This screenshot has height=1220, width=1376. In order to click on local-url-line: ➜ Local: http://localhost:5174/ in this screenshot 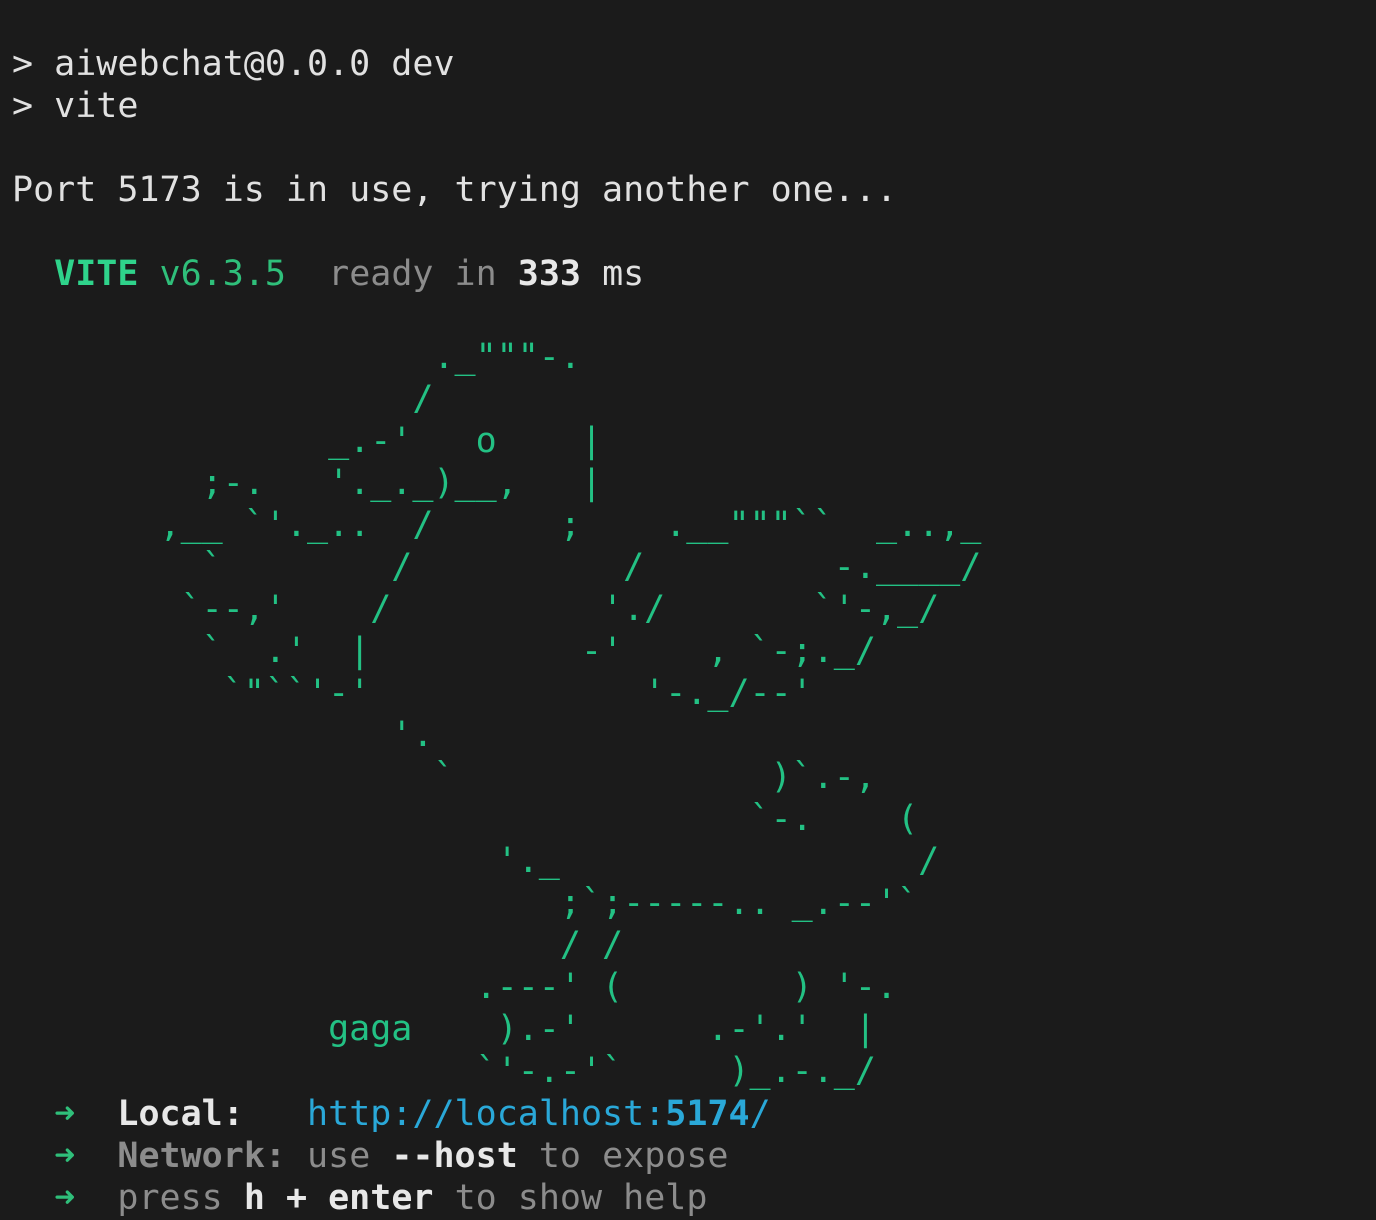, I will do `click(391, 1114)`.